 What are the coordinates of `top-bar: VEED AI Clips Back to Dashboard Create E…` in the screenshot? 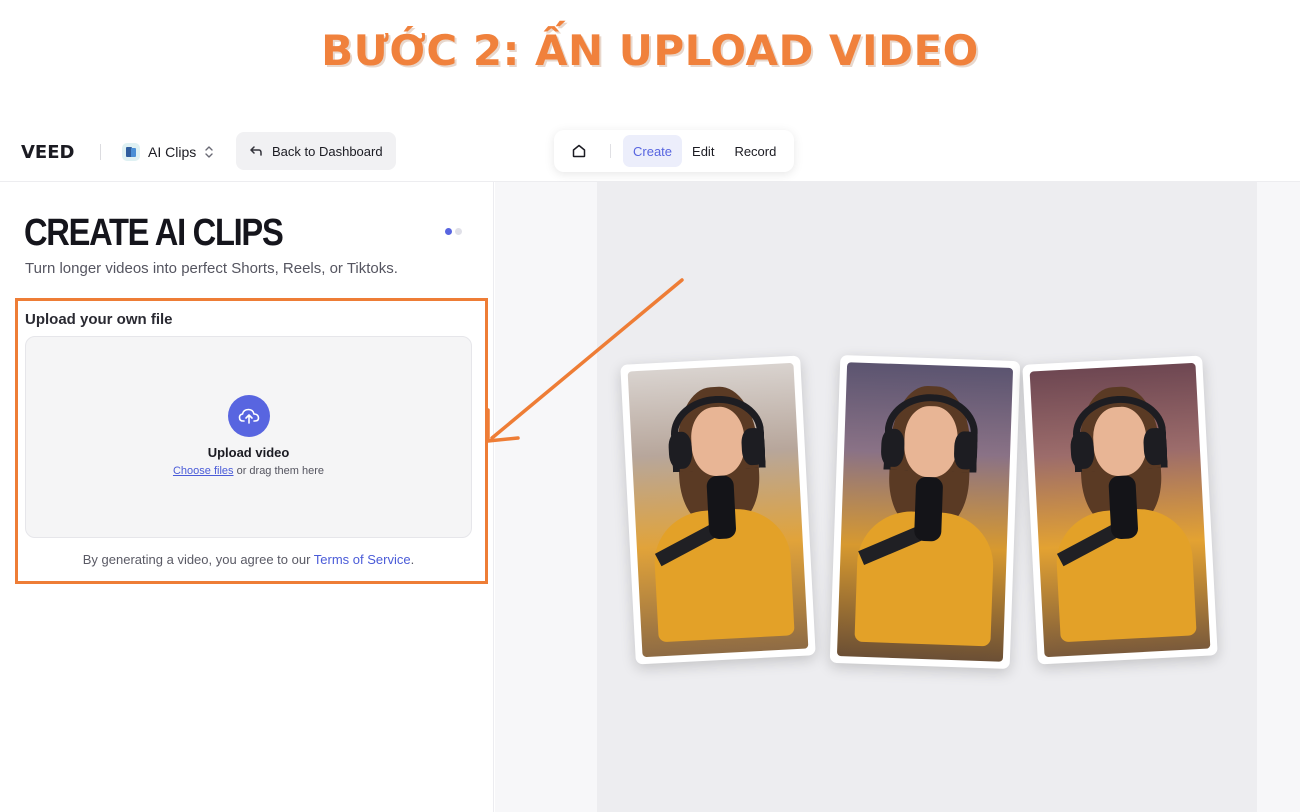 It's located at (650, 151).